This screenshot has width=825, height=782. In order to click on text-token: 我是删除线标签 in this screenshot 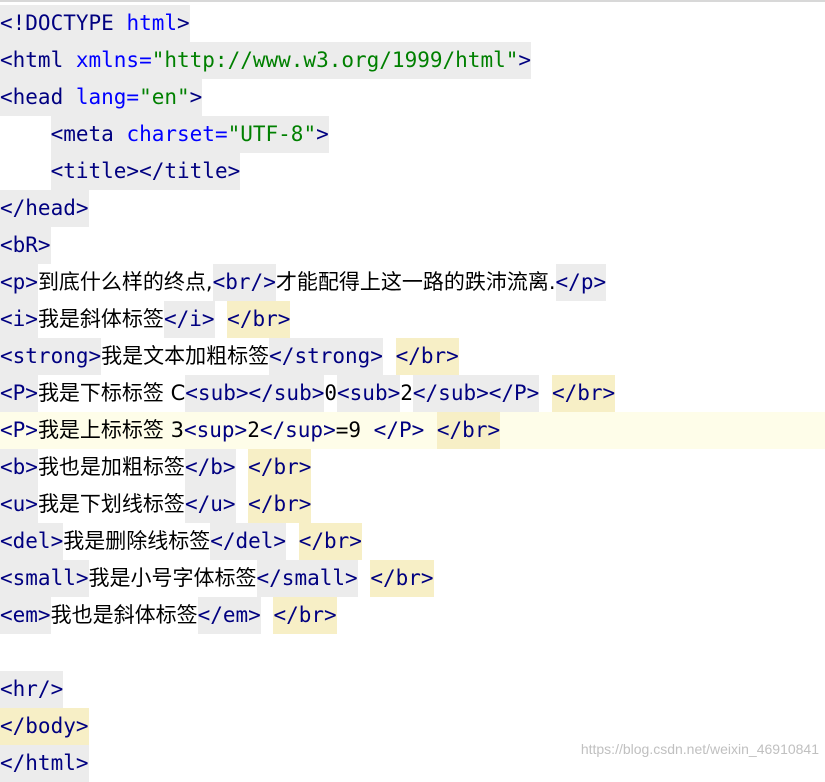, I will do `click(137, 541)`.